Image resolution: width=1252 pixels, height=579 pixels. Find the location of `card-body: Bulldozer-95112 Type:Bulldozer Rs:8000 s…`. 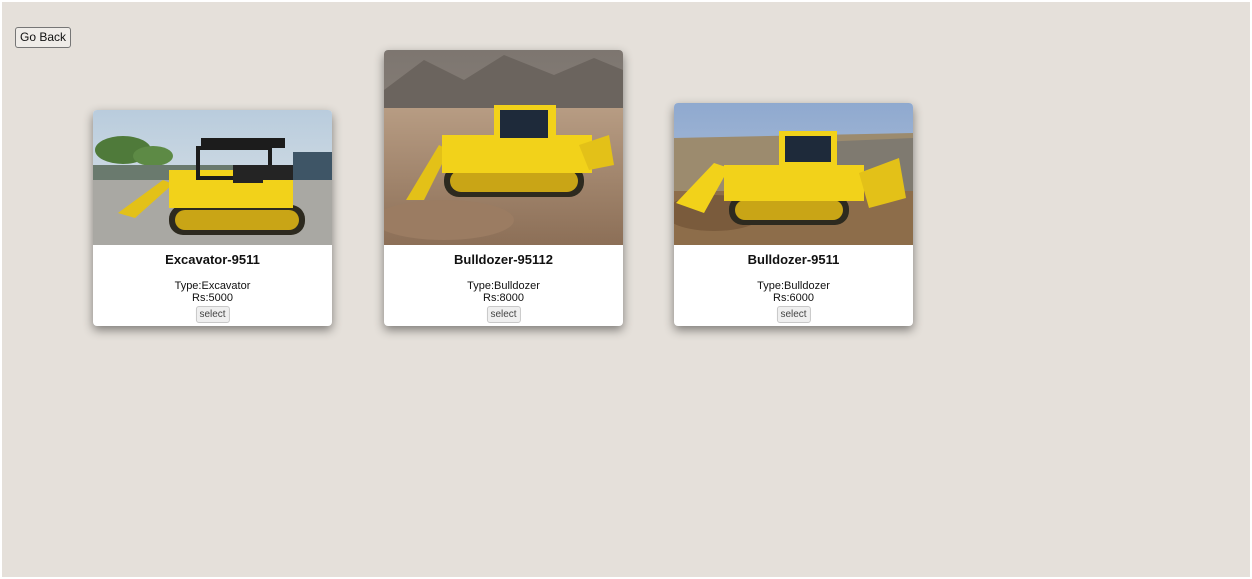

card-body: Bulldozer-95112 Type:Bulldozer Rs:8000 s… is located at coordinates (503, 285).